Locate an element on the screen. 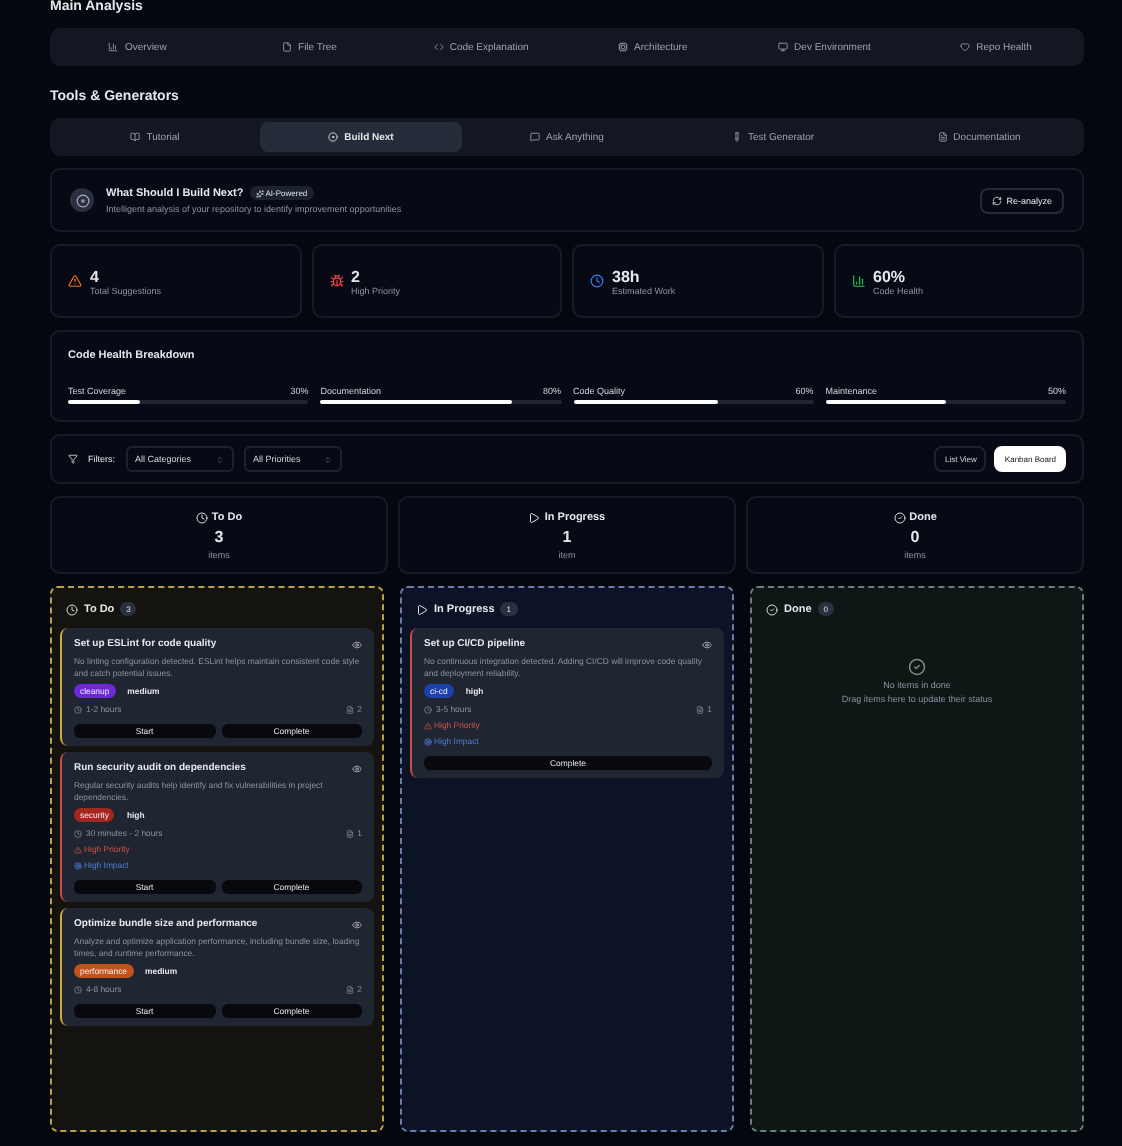 The height and width of the screenshot is (1146, 1122). summary-count: 0 is located at coordinates (915, 537).